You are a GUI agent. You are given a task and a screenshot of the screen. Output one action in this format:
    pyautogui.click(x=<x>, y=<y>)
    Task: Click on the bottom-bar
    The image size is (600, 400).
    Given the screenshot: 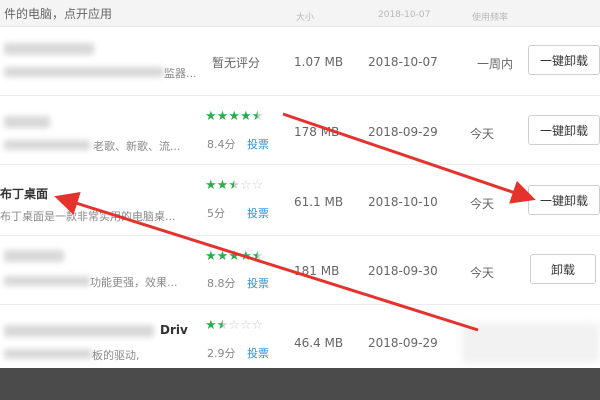 What is the action you would take?
    pyautogui.click(x=300, y=384)
    